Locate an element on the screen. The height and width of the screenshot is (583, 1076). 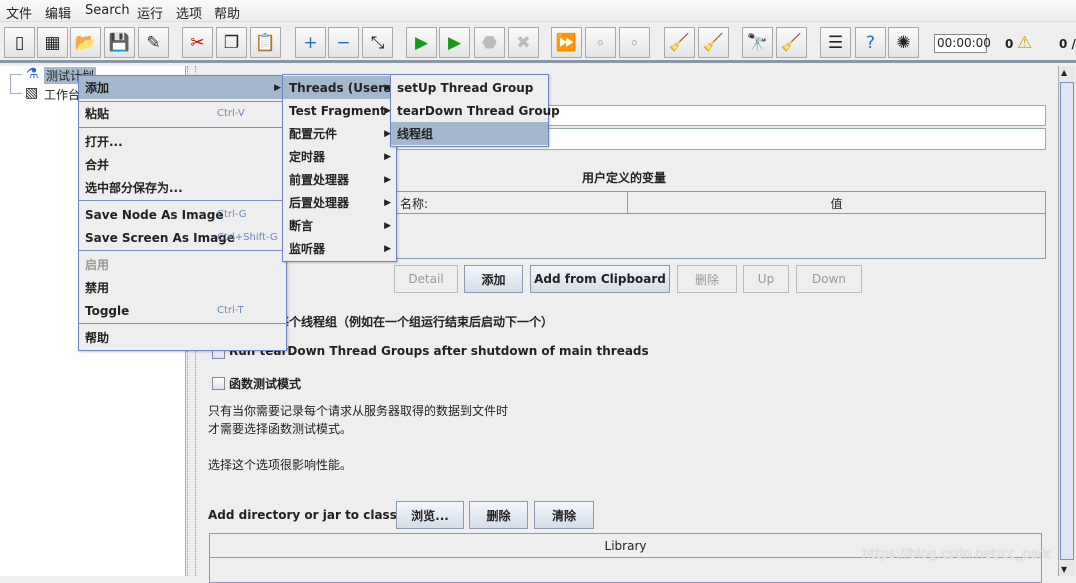
remote-stop-icon: ∘ is located at coordinates (600, 42).